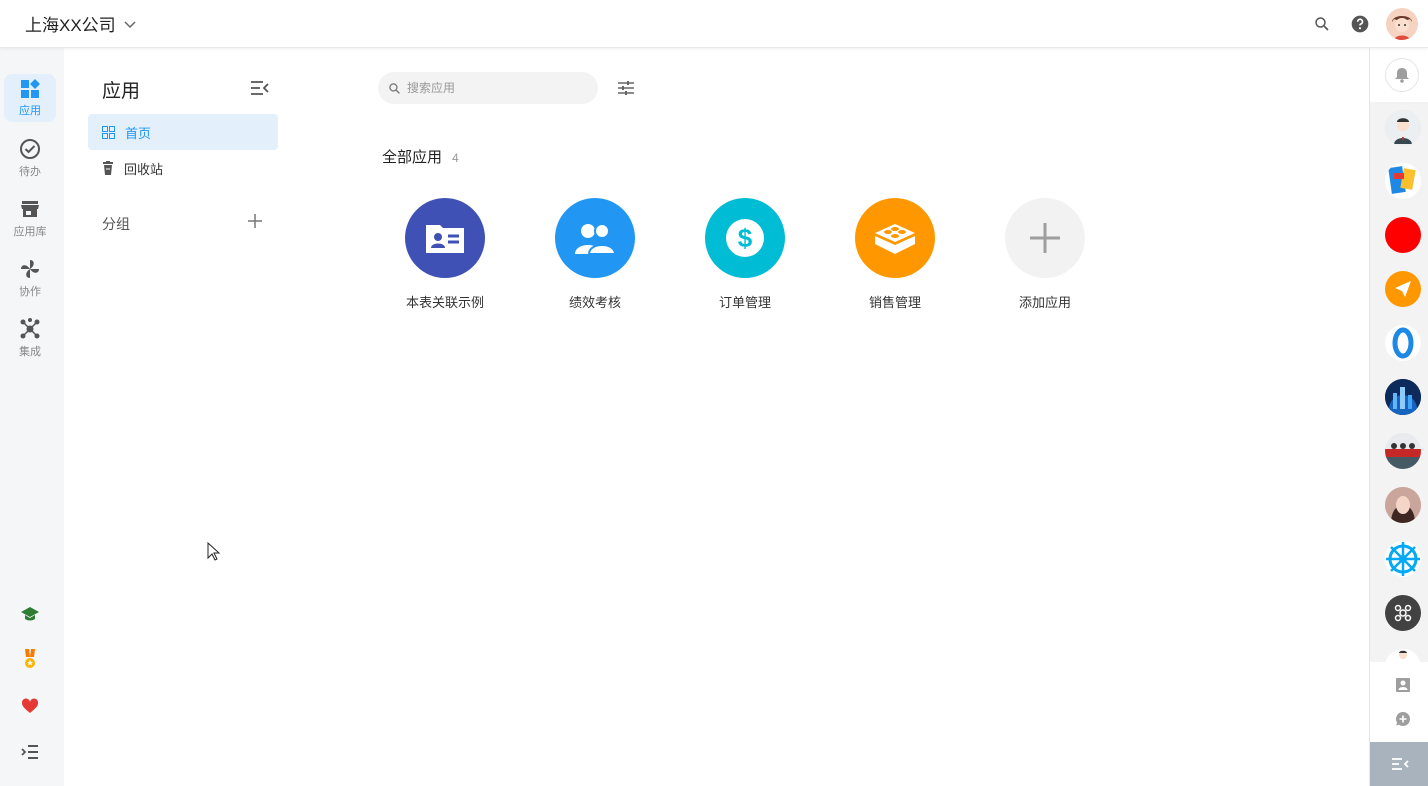 Image resolution: width=1428 pixels, height=786 pixels. I want to click on nav-item-app-store: 应用库, so click(30, 218).